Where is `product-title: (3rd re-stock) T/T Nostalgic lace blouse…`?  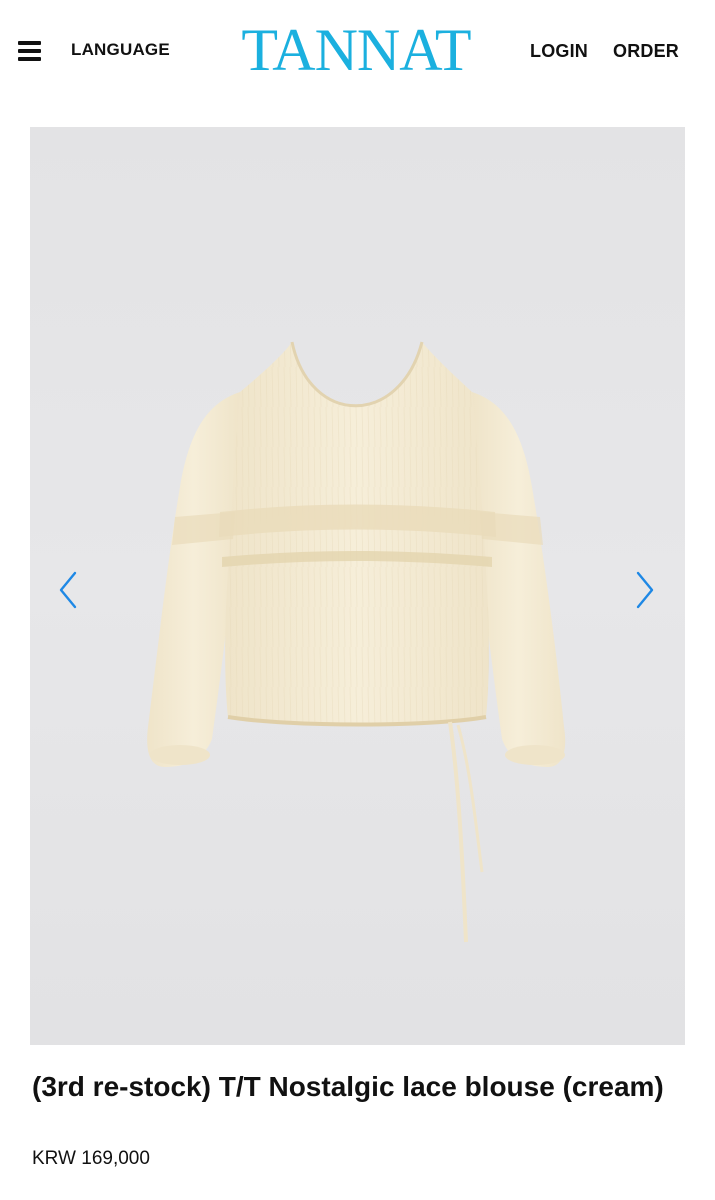 product-title: (3rd re-stock) T/T Nostalgic lace blouse… is located at coordinates (348, 1086).